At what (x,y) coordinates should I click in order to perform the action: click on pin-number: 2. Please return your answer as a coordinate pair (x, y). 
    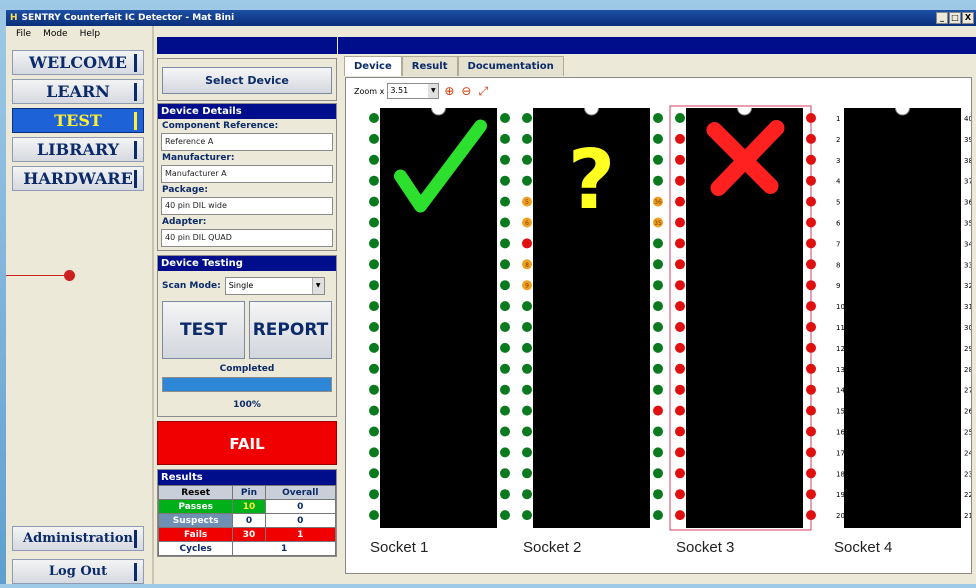
    Looking at the image, I should click on (838, 140).